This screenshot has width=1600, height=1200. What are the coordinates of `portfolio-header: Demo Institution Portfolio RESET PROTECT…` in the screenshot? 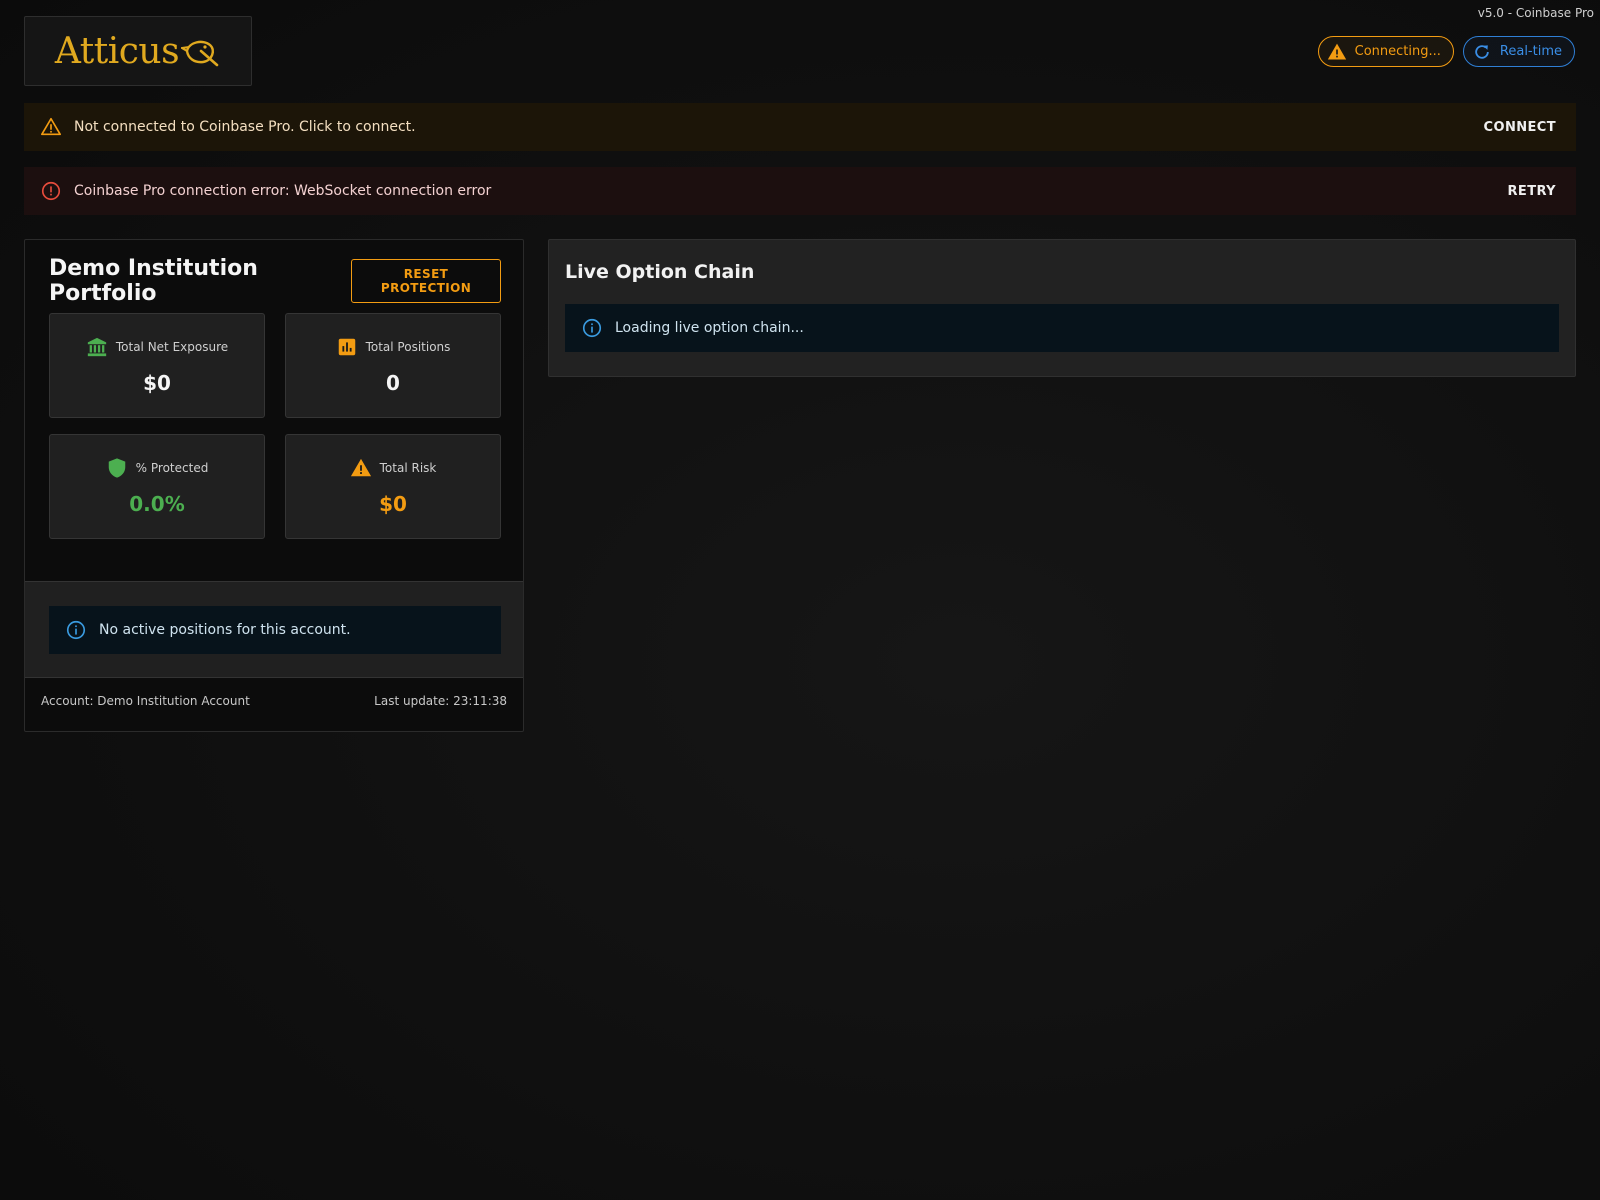 It's located at (275, 281).